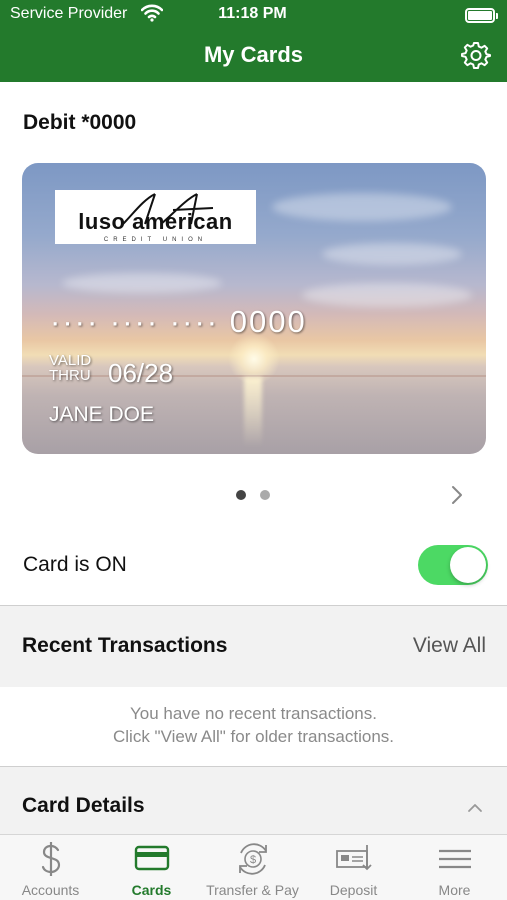  I want to click on tab-deposit: Deposit, so click(353, 867).